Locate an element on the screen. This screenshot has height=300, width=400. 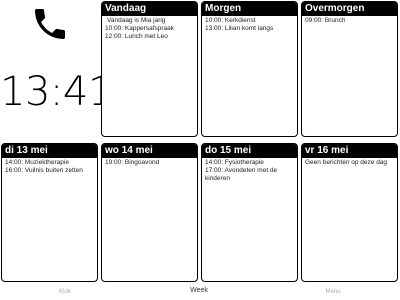
event-item: 13:00: Lilian komt langs is located at coordinates (239, 28).